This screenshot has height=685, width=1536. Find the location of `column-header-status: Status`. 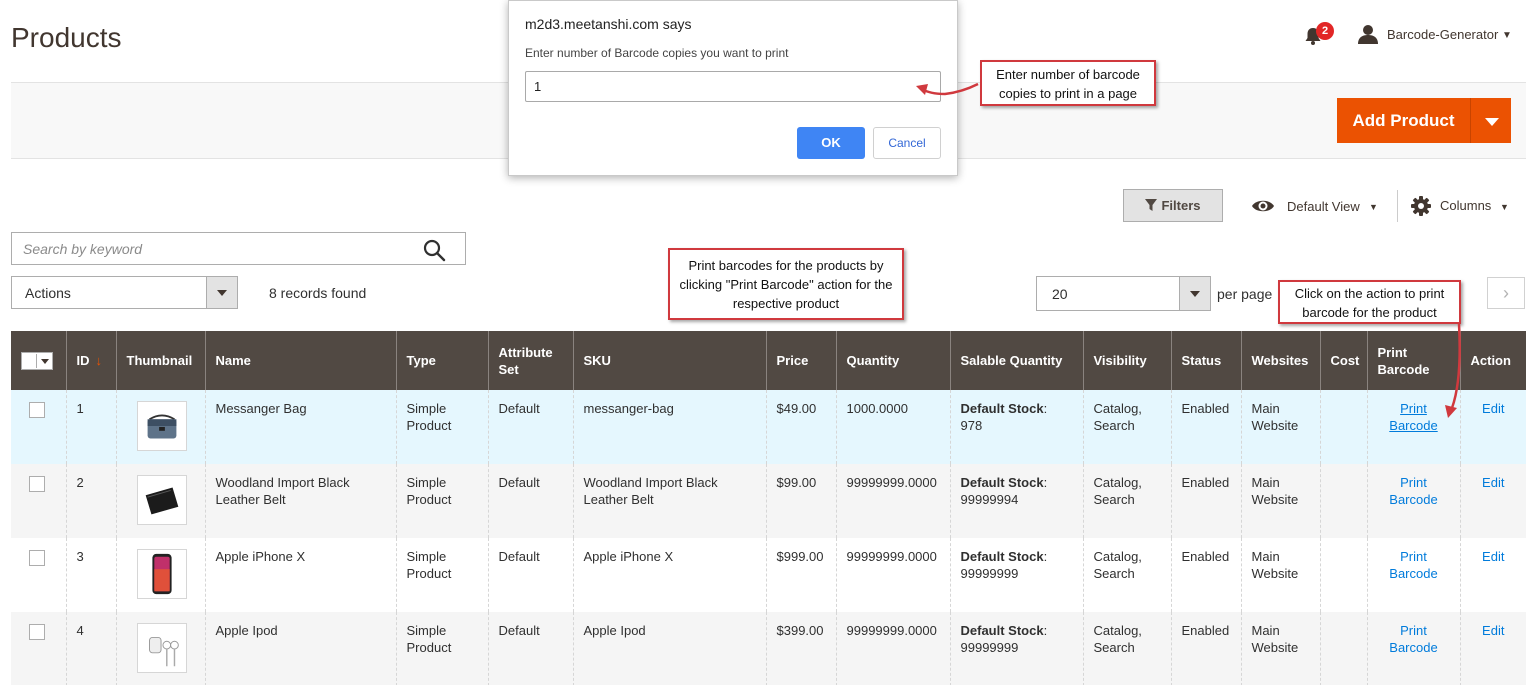

column-header-status: Status is located at coordinates (1205, 360).